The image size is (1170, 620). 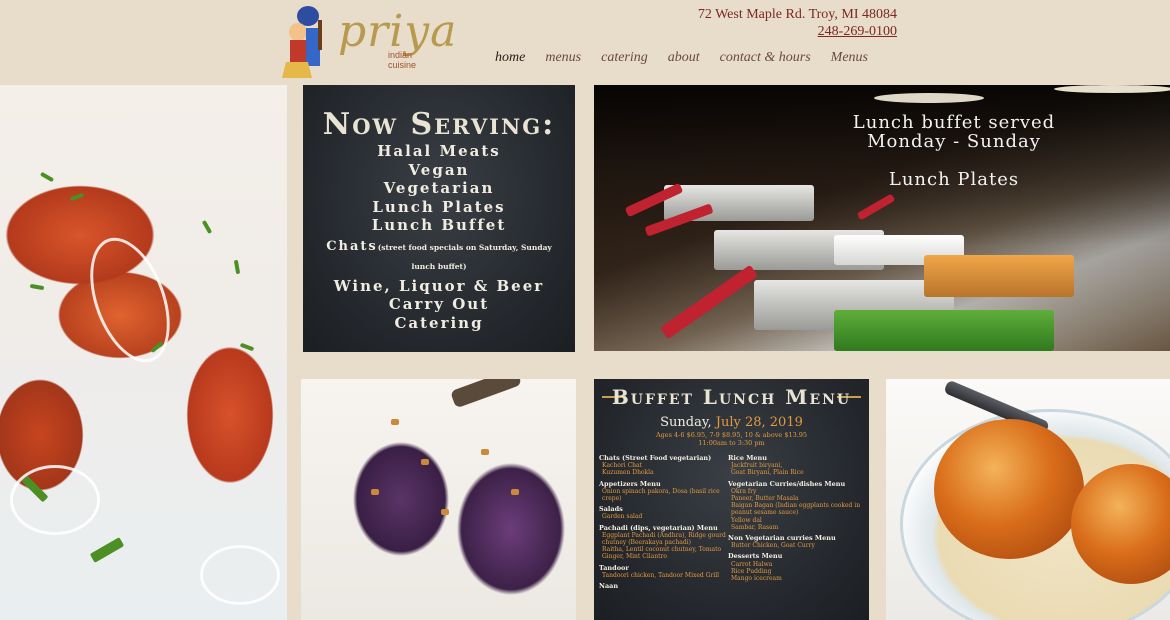 What do you see at coordinates (563, 58) in the screenshot?
I see `nav-menus: menus` at bounding box center [563, 58].